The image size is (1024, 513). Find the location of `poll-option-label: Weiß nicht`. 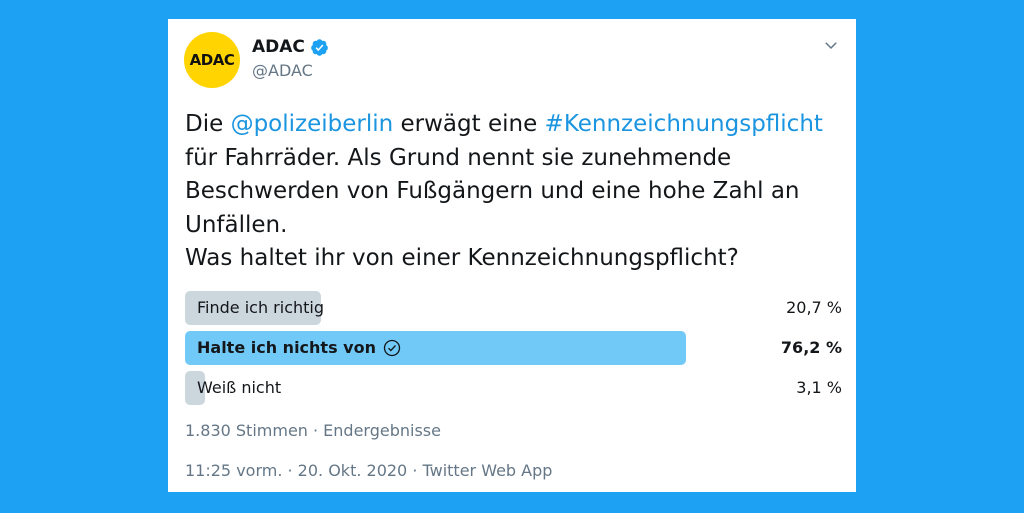

poll-option-label: Weiß nicht is located at coordinates (239, 388).